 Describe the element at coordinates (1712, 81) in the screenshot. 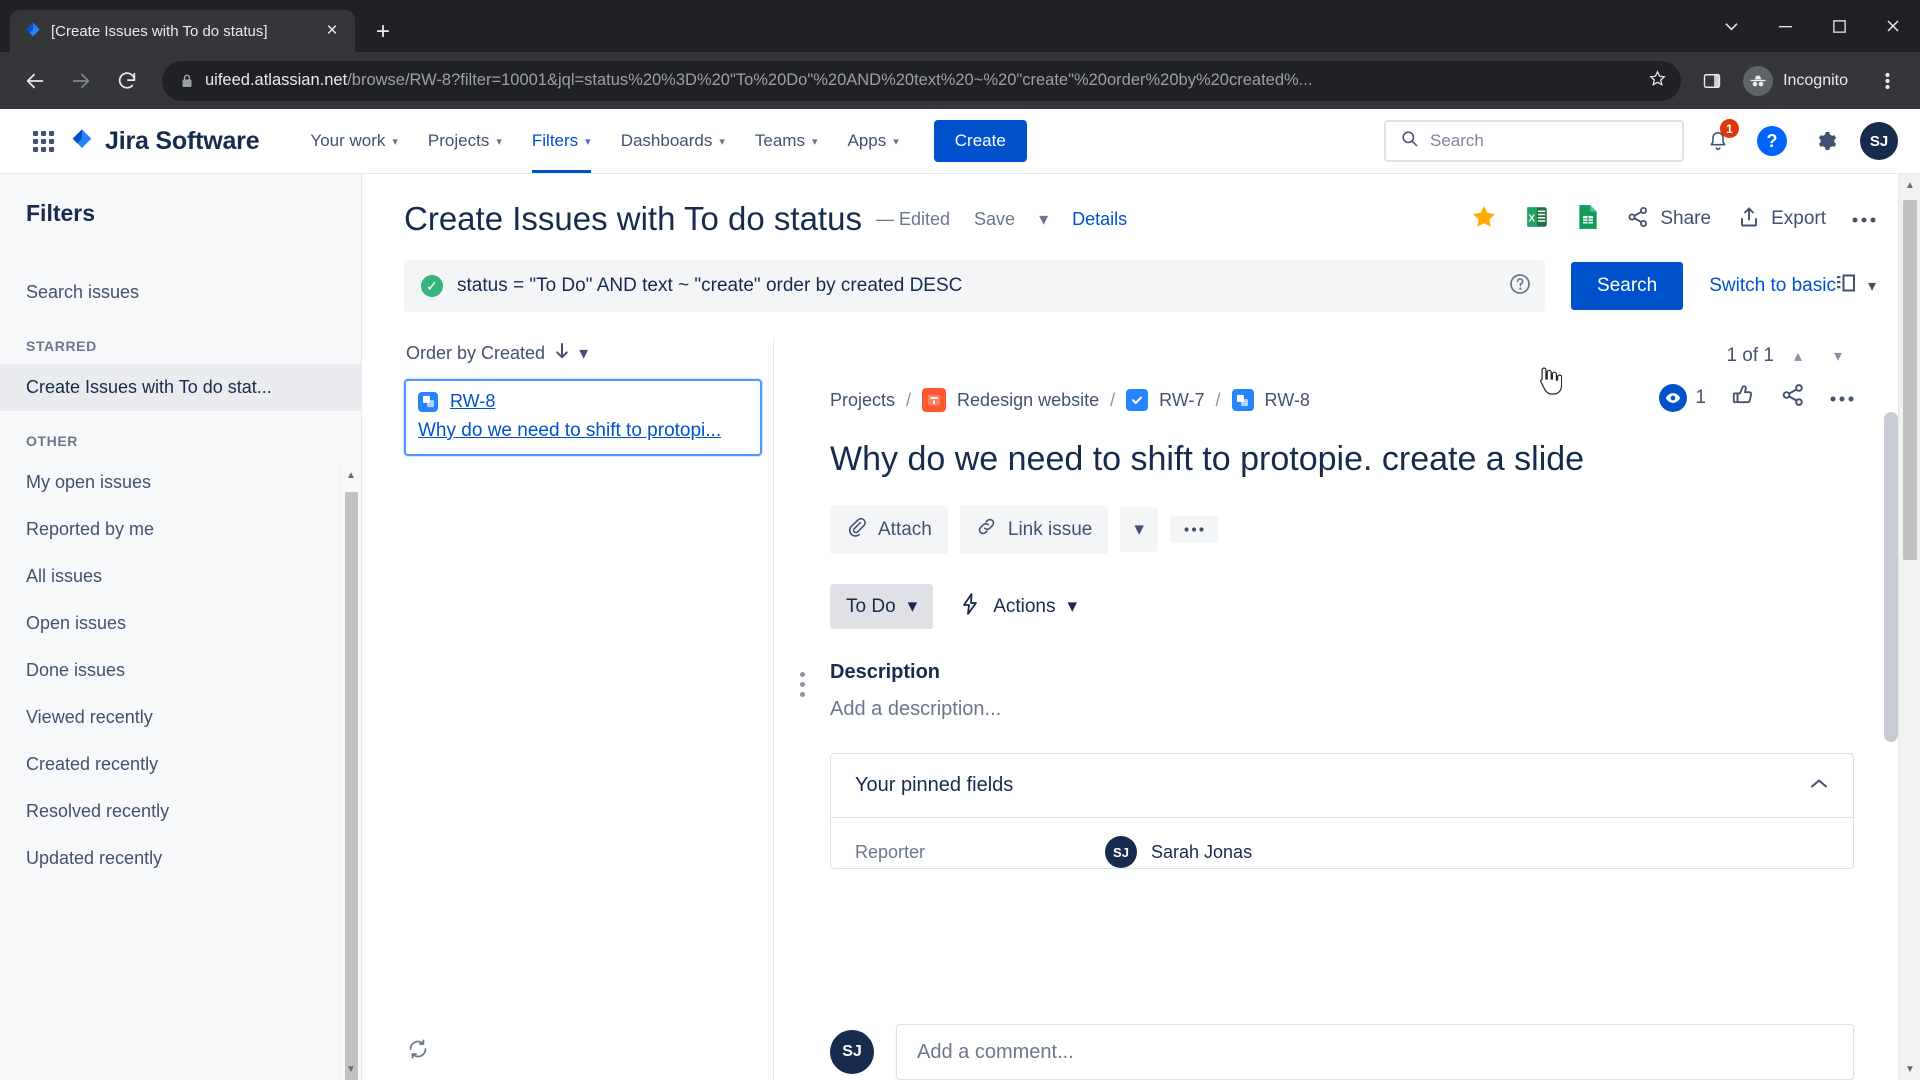

I see `side-panel-icon` at that location.